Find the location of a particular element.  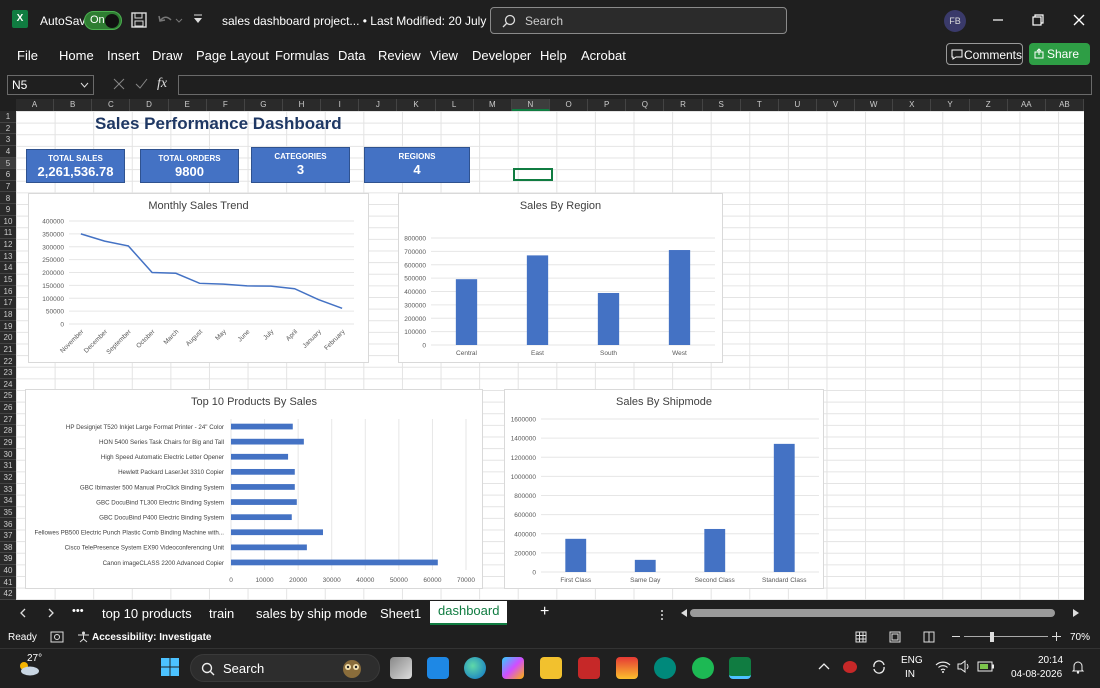

column-header: U is located at coordinates (798, 105).